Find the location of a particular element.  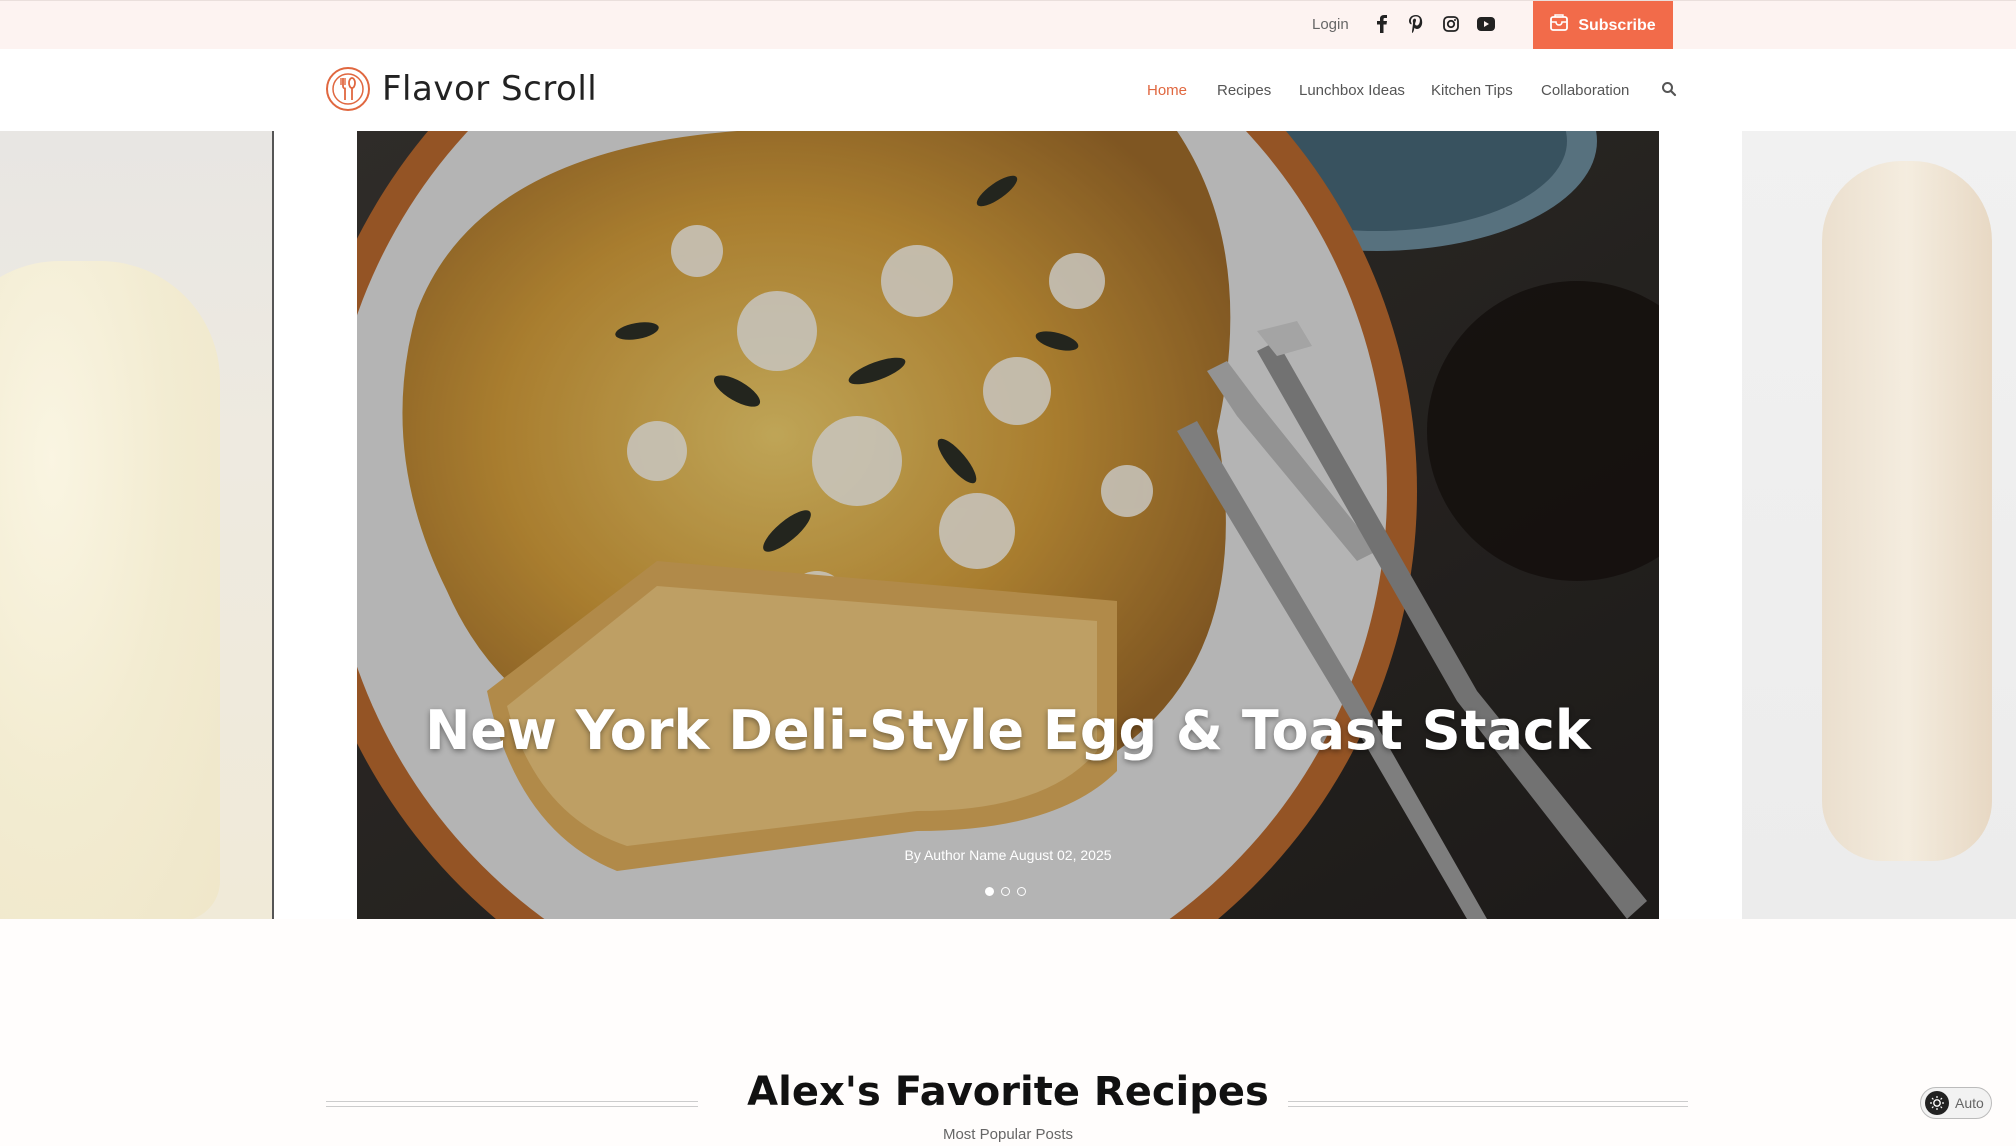

section-title: Alex's Favorite Recipes is located at coordinates (1008, 1092).